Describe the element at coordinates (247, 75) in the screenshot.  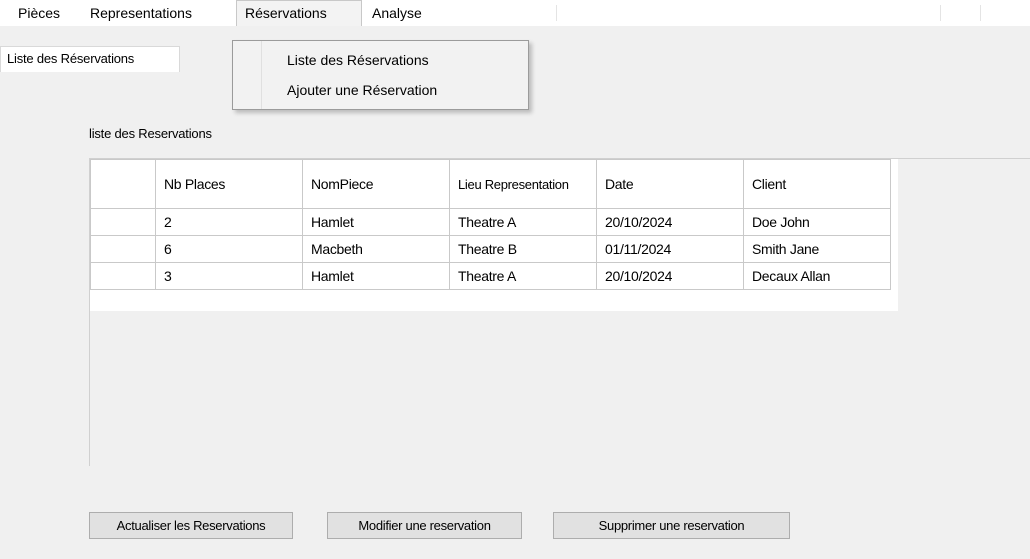
I see `dropdown-icon-gutter` at that location.